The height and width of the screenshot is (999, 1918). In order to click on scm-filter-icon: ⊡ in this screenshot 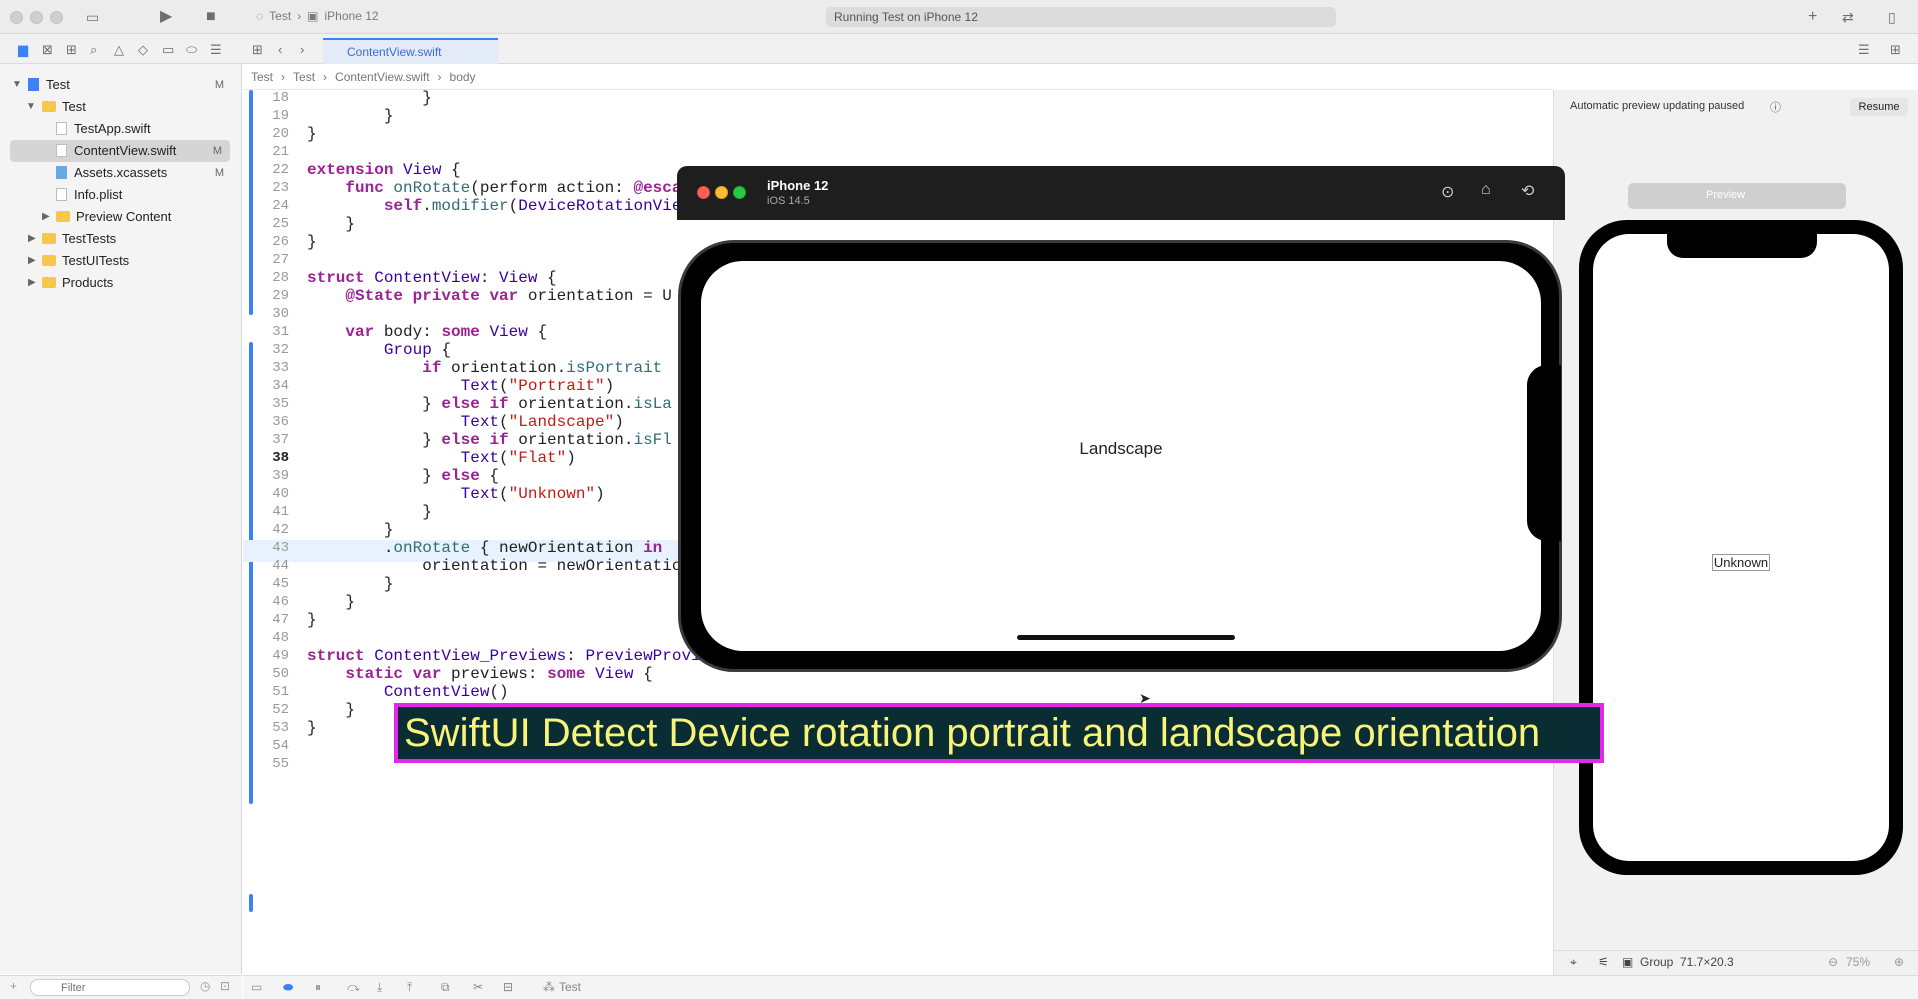, I will do `click(225, 986)`.